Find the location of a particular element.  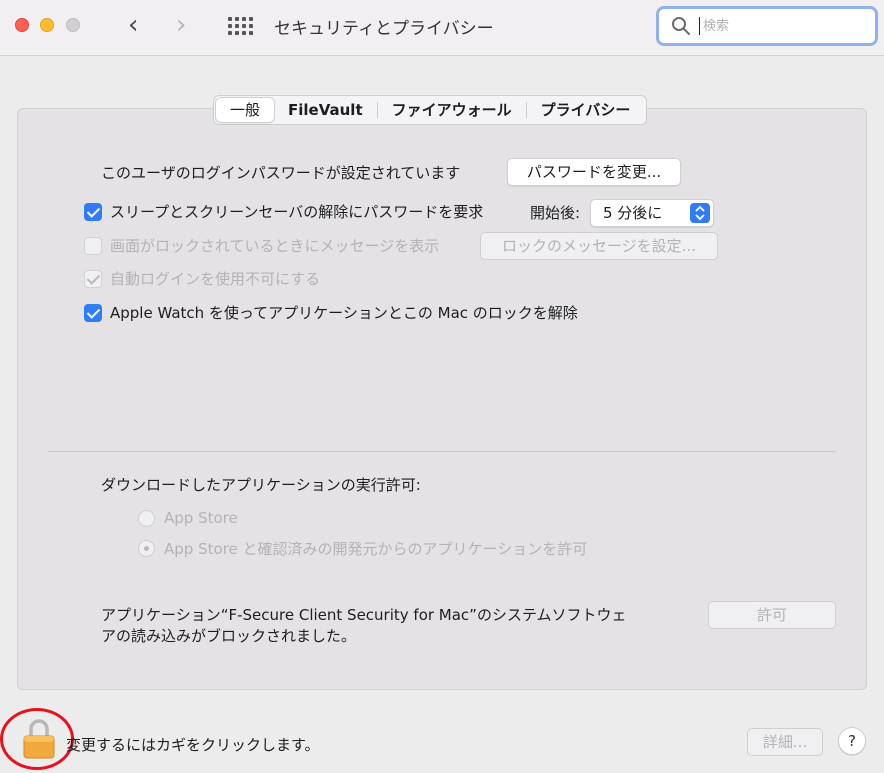

show-message-checkbox is located at coordinates (93, 245).